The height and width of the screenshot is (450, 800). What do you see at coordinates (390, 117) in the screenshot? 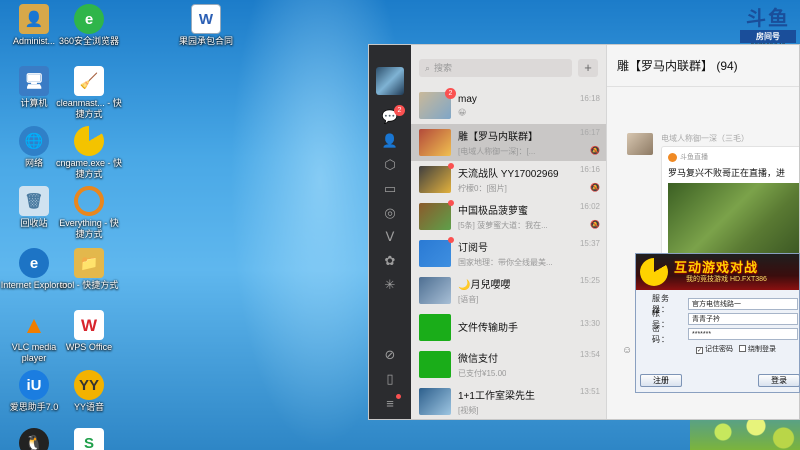
I see `chat-nav-button: 💬 2` at bounding box center [390, 117].